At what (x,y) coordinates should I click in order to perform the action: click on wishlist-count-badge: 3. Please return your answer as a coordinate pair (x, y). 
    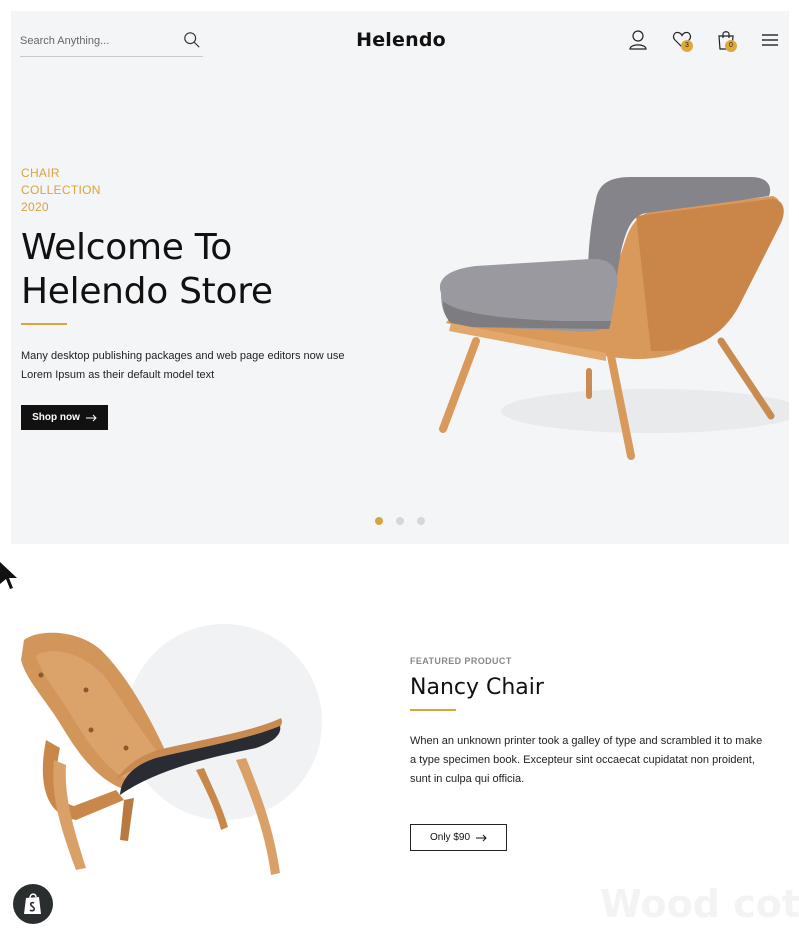
    Looking at the image, I should click on (687, 46).